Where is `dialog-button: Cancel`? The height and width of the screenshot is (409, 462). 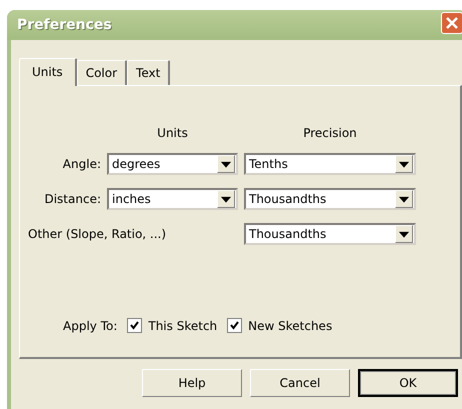
dialog-button: Cancel is located at coordinates (300, 383).